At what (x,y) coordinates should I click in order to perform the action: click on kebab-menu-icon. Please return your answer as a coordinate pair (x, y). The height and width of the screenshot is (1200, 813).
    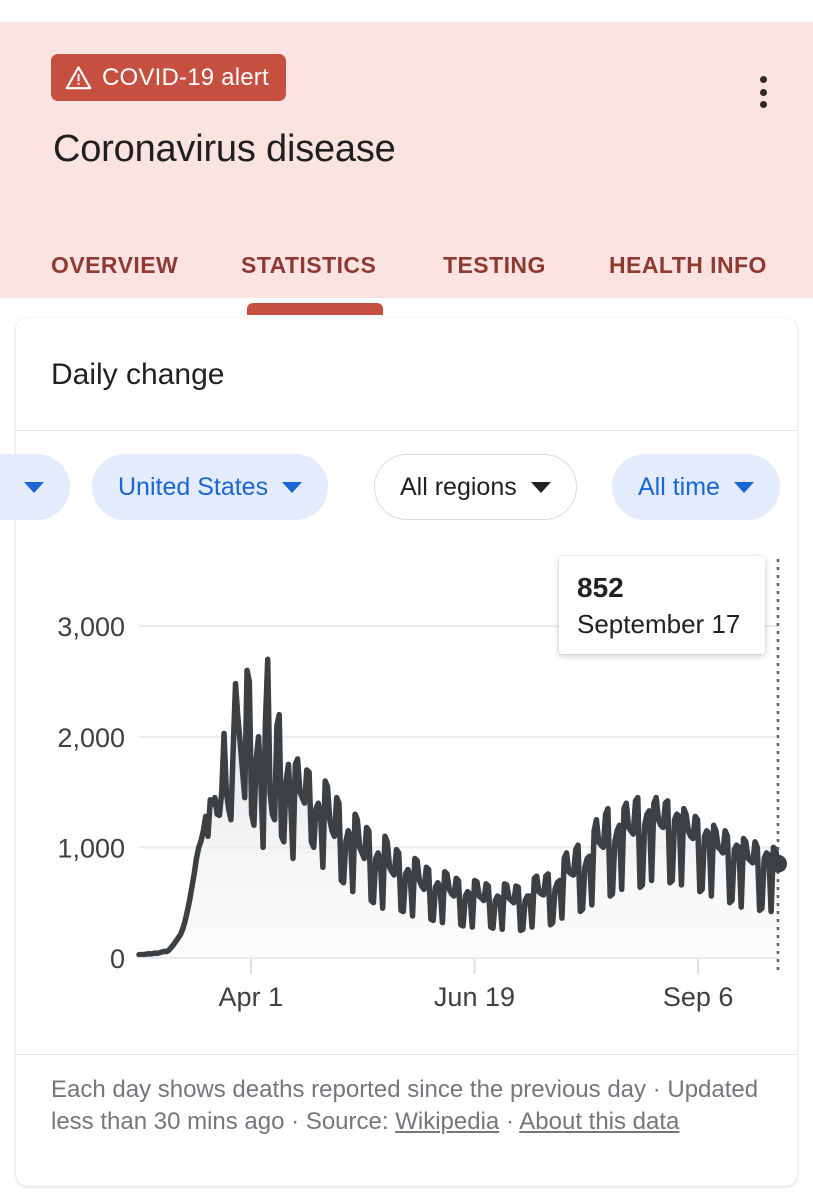
    Looking at the image, I should click on (763, 92).